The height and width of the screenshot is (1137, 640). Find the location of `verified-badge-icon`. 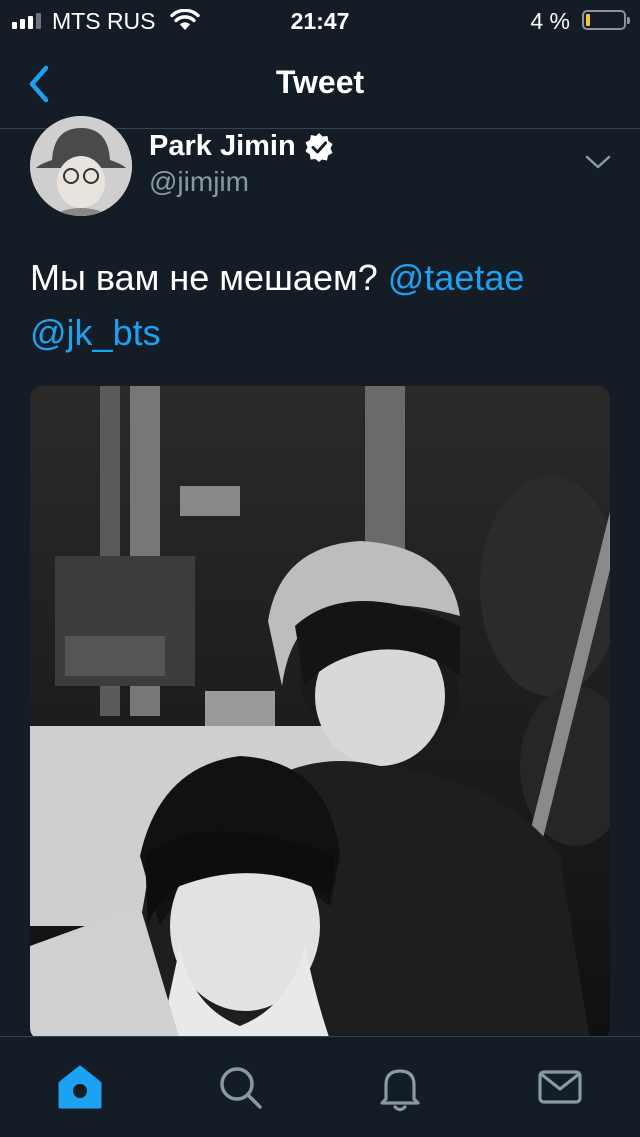

verified-badge-icon is located at coordinates (319, 147).